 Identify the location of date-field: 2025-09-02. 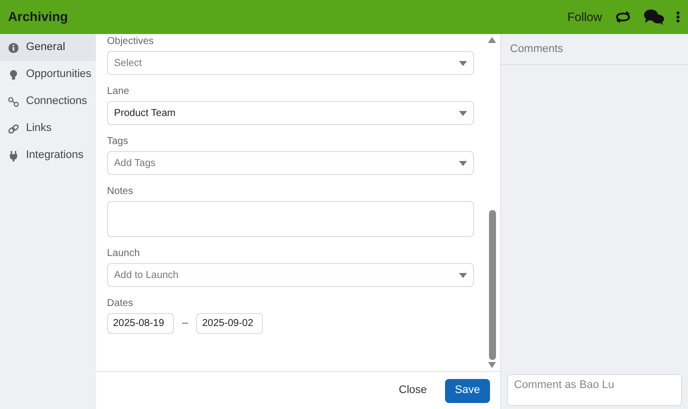
(230, 323).